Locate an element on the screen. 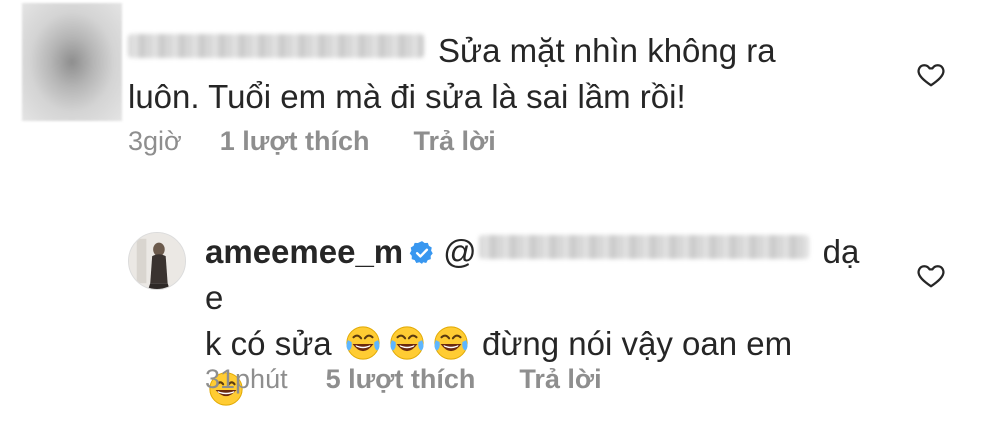 The width and height of the screenshot is (998, 429). comment-meta: 31phút 5 lượt thích Trả lời is located at coordinates (403, 379).